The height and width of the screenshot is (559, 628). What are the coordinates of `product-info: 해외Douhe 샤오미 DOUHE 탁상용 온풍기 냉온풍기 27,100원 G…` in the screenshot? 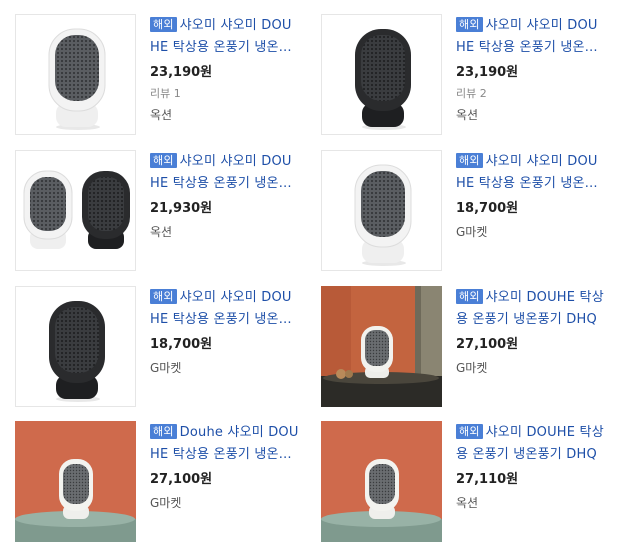 It's located at (225, 466).